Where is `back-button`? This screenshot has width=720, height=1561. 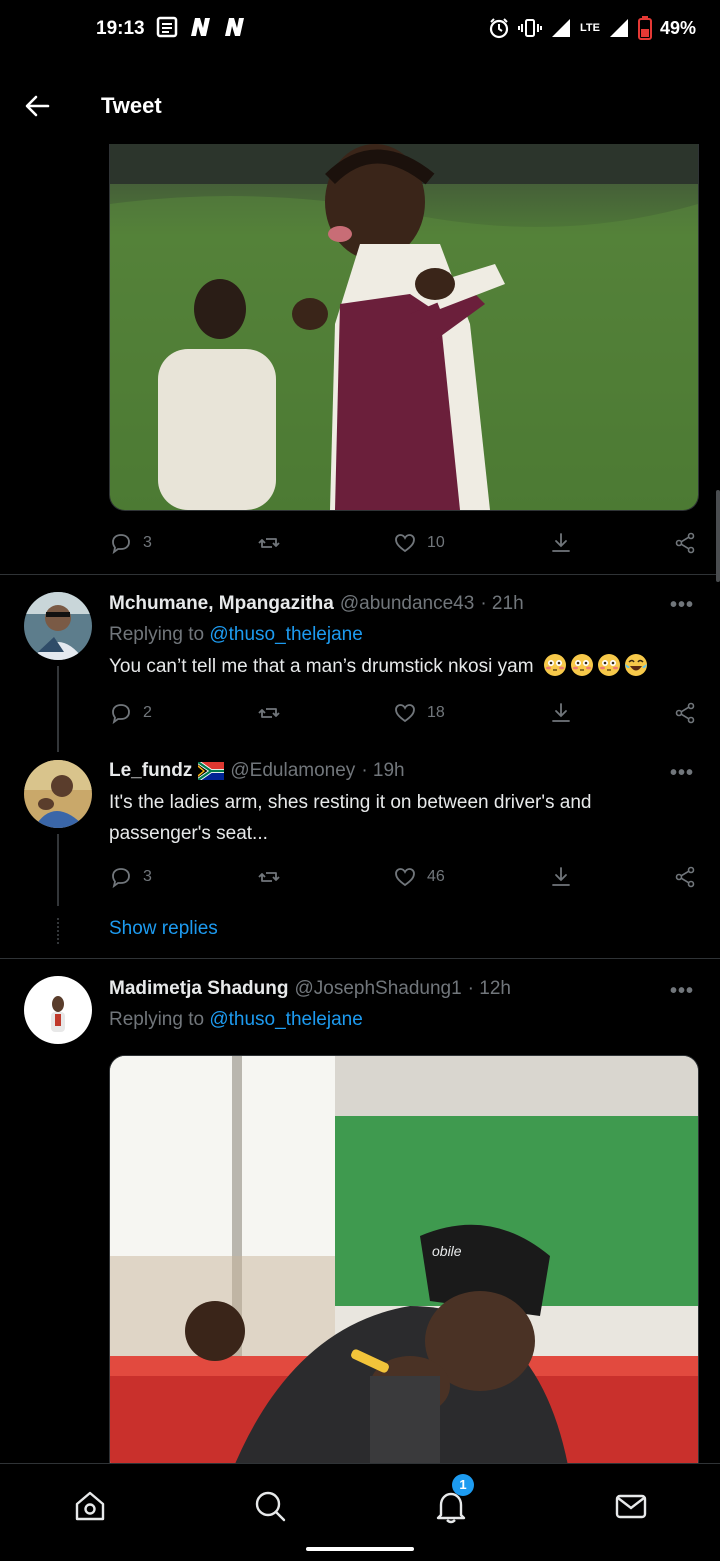 back-button is located at coordinates (38, 106).